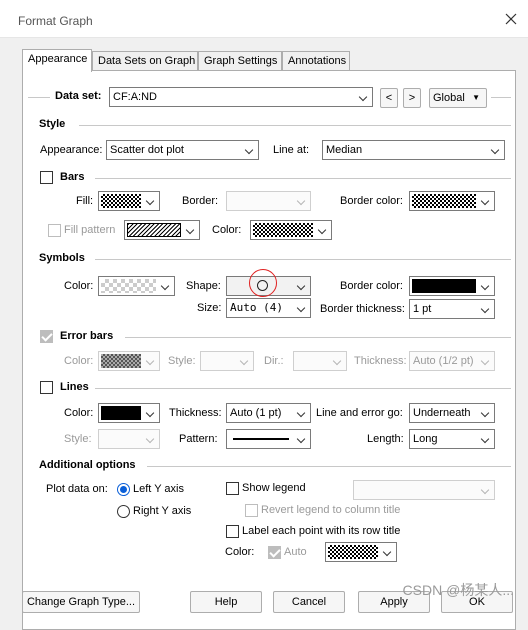  Describe the element at coordinates (452, 309) in the screenshot. I see `border-thickness-select: 1 pt` at that location.